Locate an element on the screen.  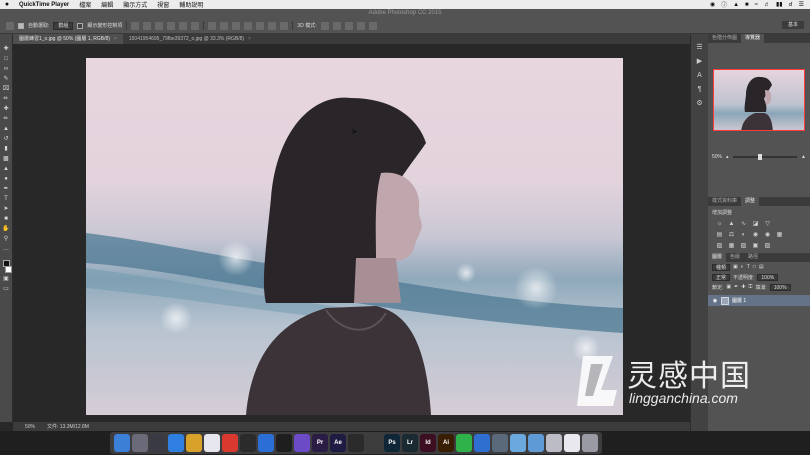
opacity-input: 100% is located at coordinates (768, 277).